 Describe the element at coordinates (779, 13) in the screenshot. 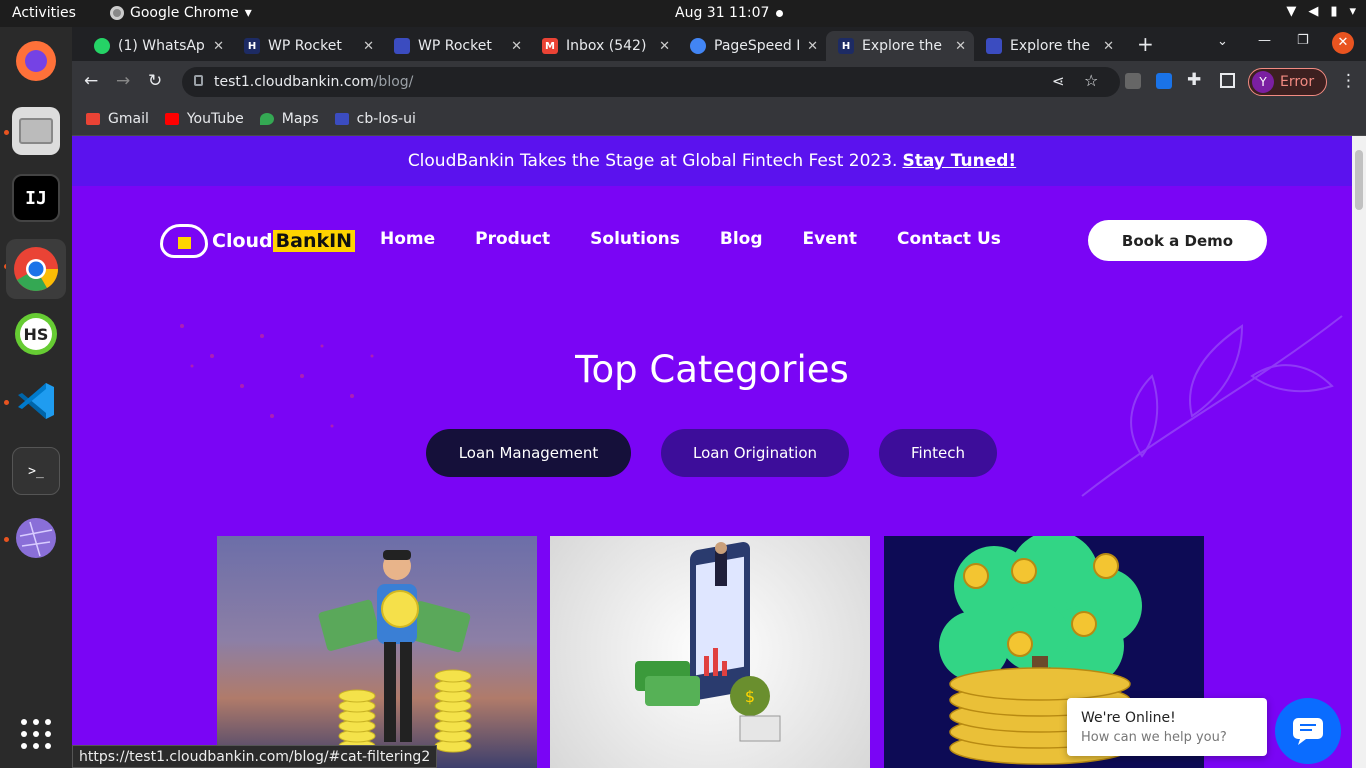

I see `notification-dot` at that location.